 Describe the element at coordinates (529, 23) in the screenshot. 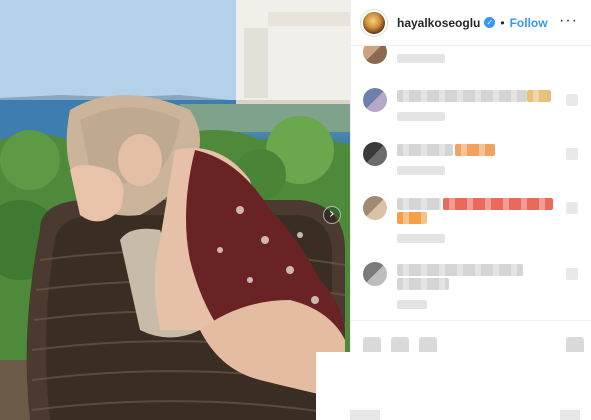

I see `follow-button: Follow` at that location.